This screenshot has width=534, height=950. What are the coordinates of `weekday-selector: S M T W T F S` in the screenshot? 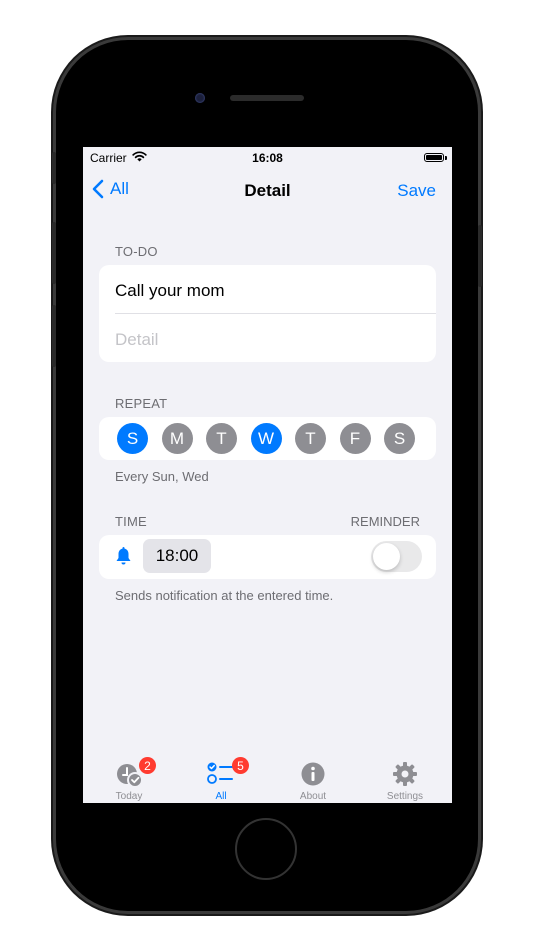 It's located at (266, 438).